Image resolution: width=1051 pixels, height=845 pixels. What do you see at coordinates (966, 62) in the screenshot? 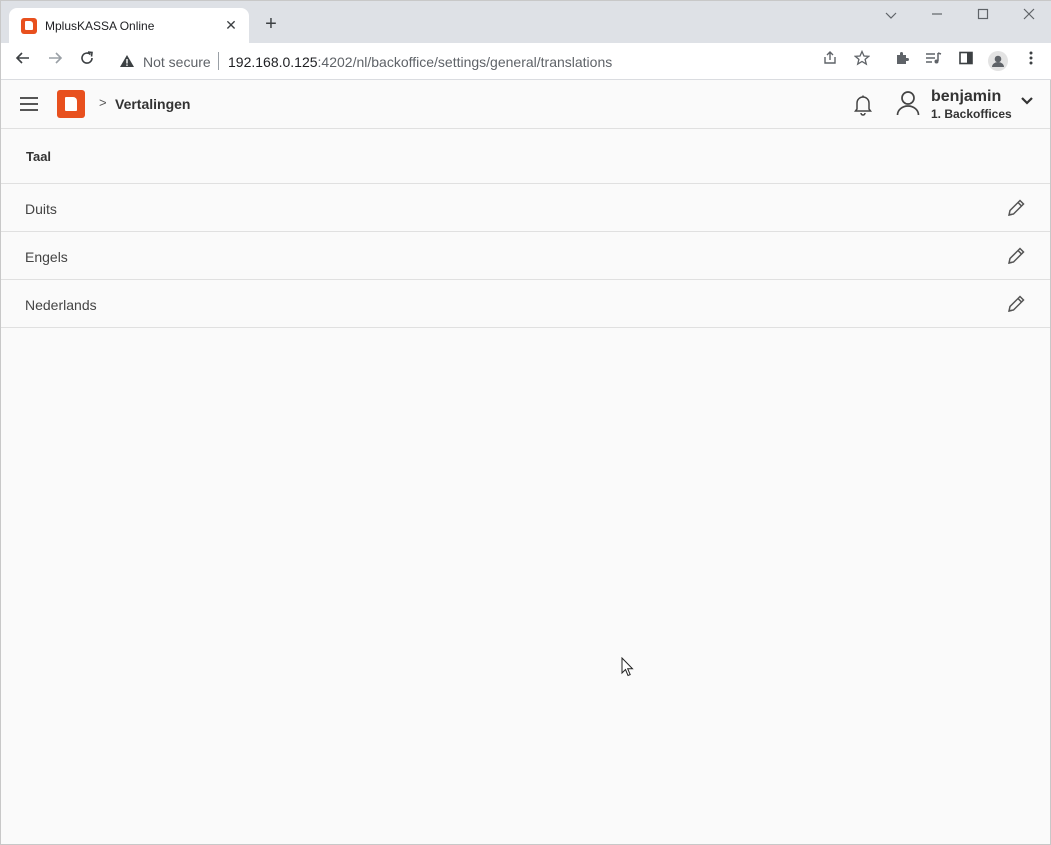
I see `side-panel-icon` at bounding box center [966, 62].